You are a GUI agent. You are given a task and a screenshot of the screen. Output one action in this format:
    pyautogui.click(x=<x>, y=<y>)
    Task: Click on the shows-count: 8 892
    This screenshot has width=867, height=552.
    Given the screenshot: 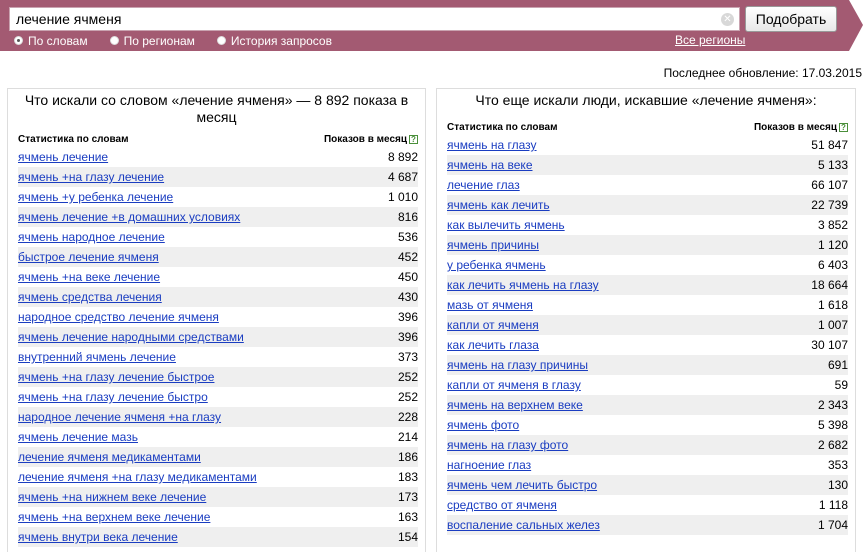 What is the action you would take?
    pyautogui.click(x=402, y=157)
    